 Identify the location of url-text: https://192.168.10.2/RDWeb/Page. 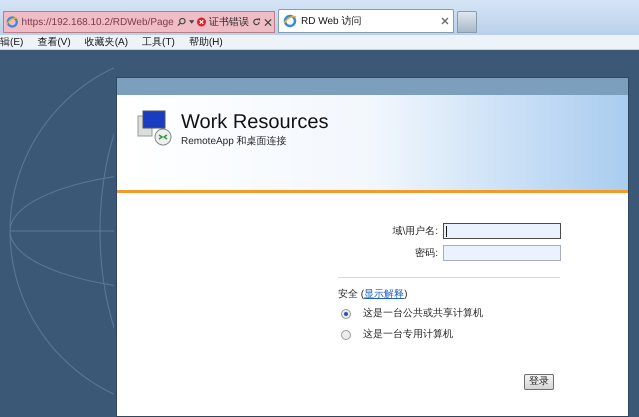
(98, 23).